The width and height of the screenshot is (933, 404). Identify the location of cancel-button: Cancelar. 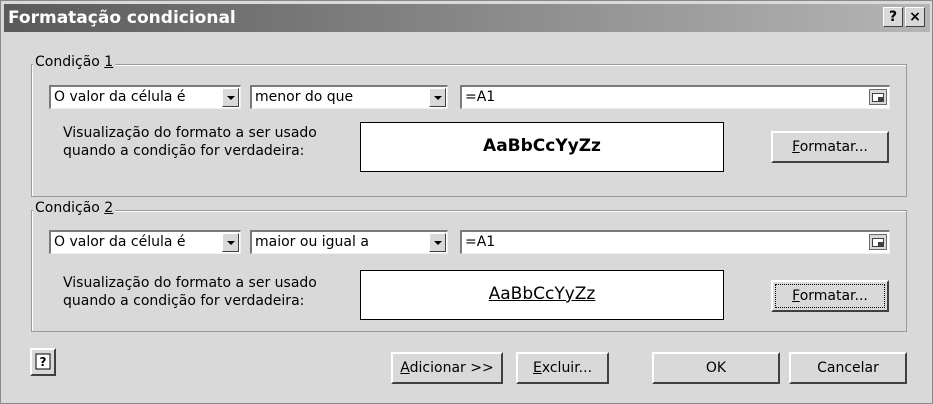
(848, 368).